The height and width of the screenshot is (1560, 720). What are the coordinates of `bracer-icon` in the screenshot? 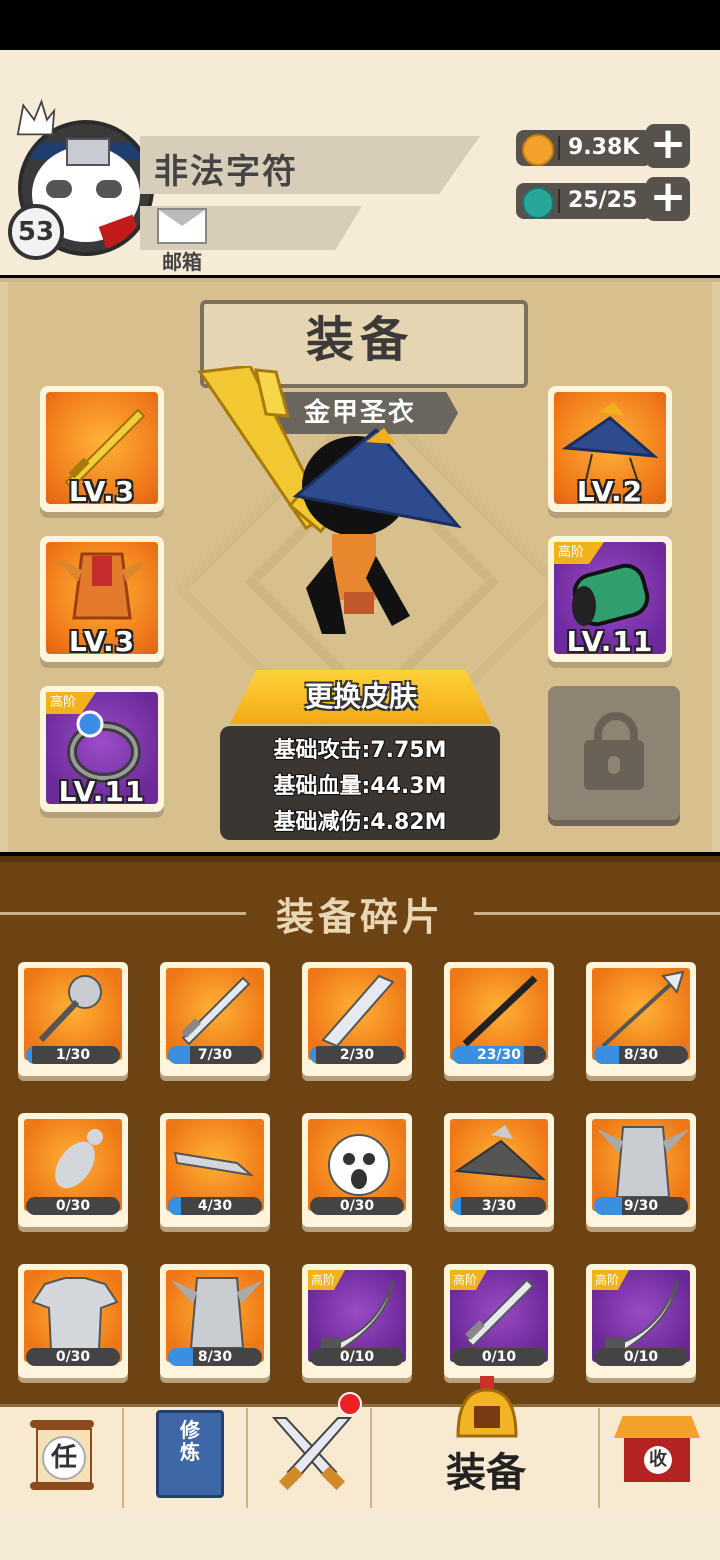 It's located at (611, 595).